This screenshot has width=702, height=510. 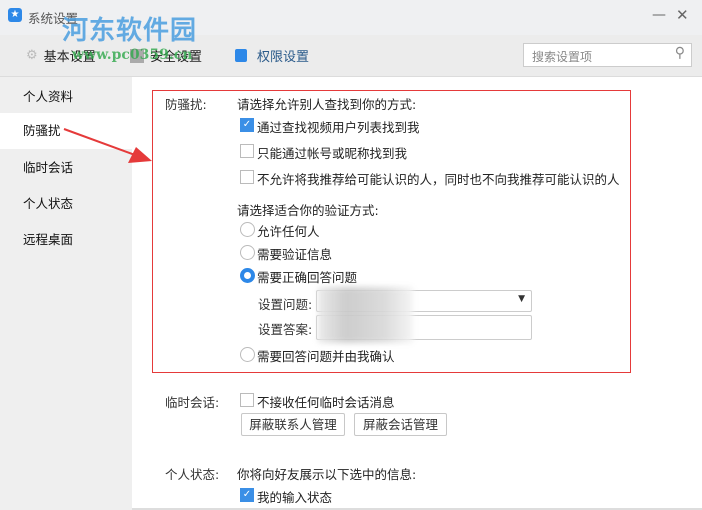 What do you see at coordinates (272, 55) in the screenshot?
I see `tab-permission-settings: 权限设置` at bounding box center [272, 55].